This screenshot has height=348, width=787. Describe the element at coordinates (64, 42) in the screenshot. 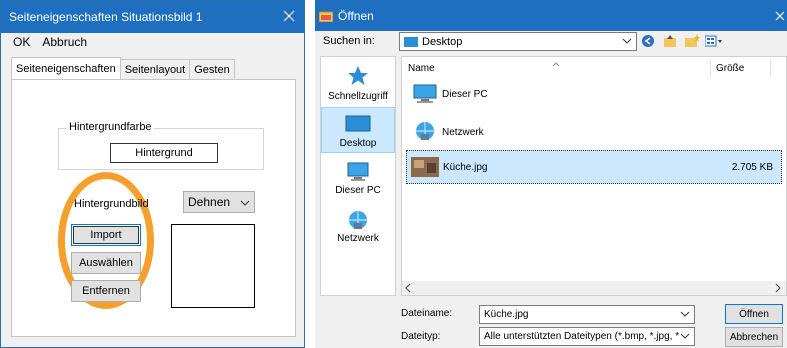

I see `menu-cancel: Abbruch` at that location.